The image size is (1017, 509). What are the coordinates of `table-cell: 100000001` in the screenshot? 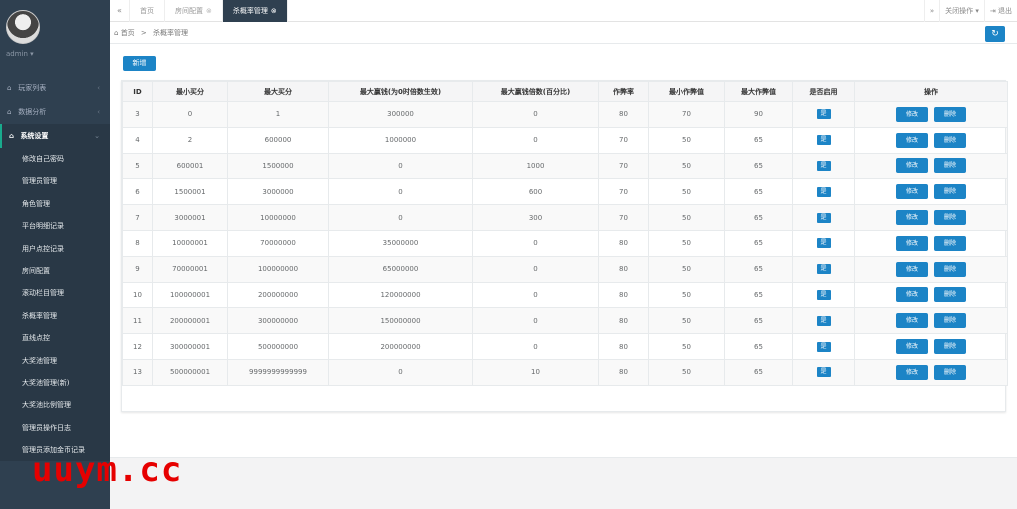 It's located at (190, 295).